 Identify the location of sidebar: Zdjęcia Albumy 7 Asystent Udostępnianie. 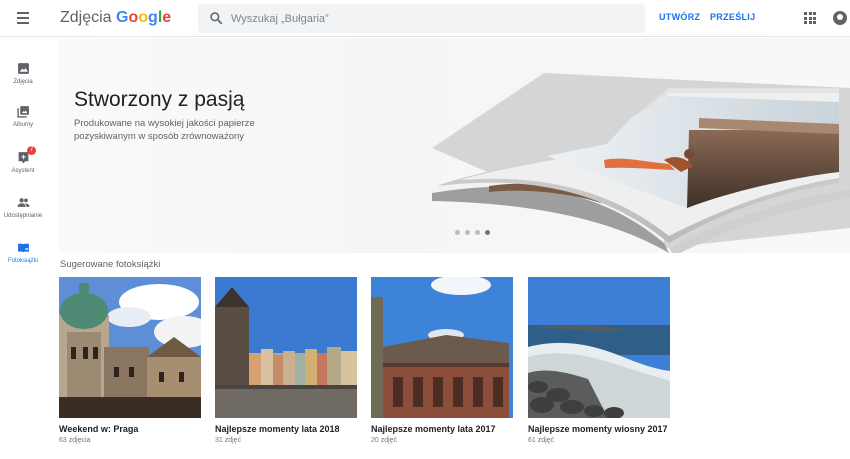
(23, 248).